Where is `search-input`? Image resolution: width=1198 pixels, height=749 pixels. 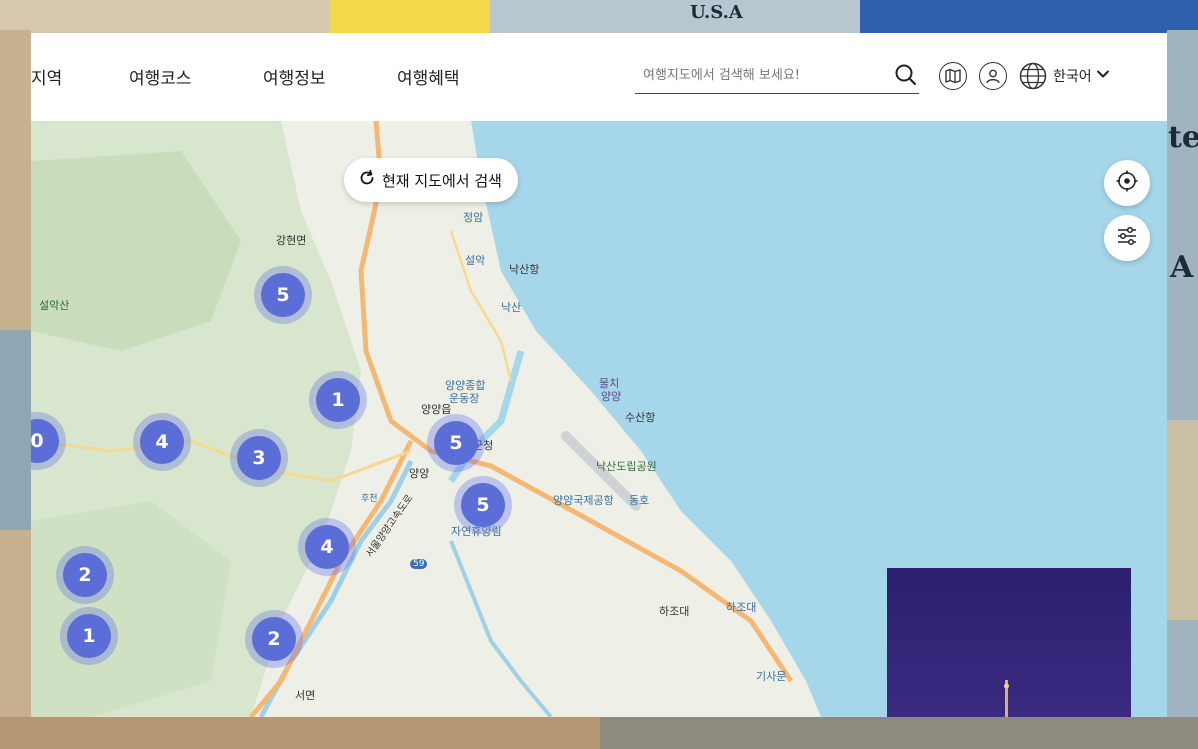 search-input is located at coordinates (764, 75).